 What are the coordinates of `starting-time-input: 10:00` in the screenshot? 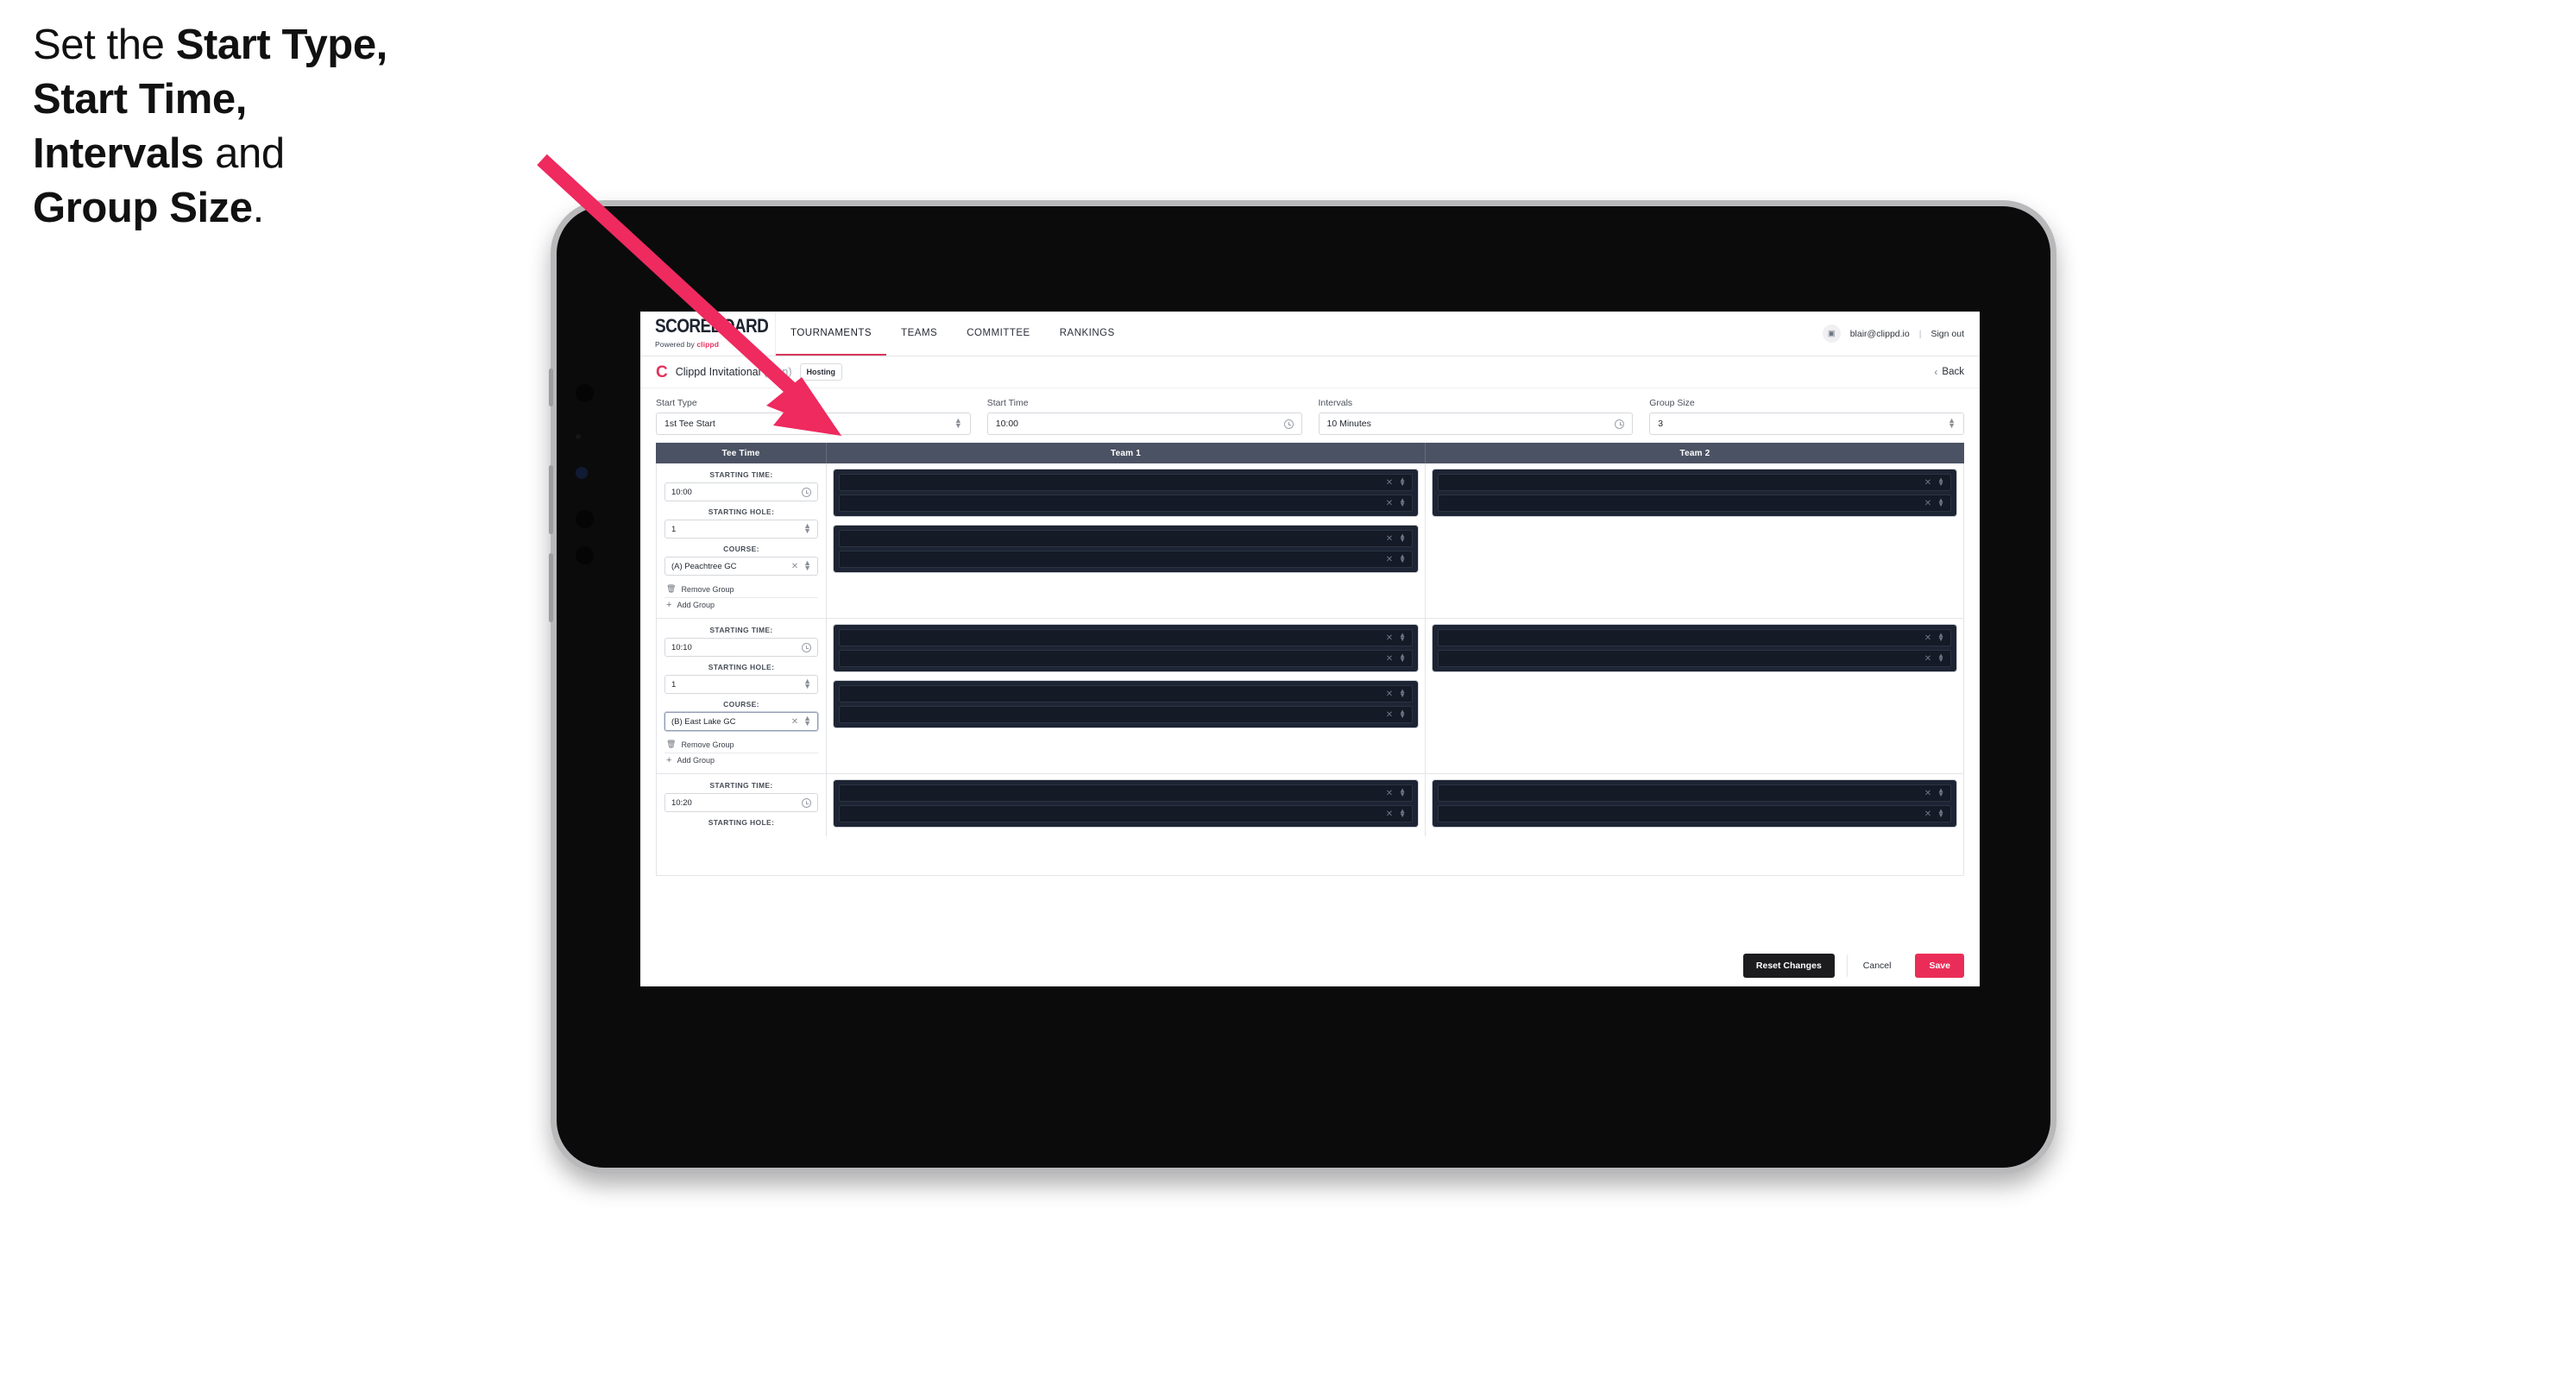 It's located at (741, 491).